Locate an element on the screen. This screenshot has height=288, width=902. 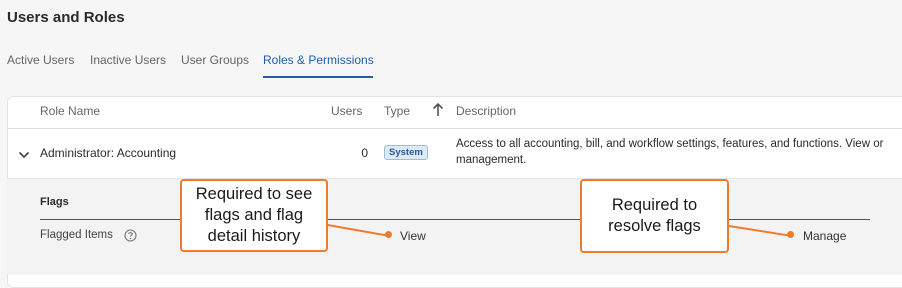
annotation-dot-view is located at coordinates (388, 234).